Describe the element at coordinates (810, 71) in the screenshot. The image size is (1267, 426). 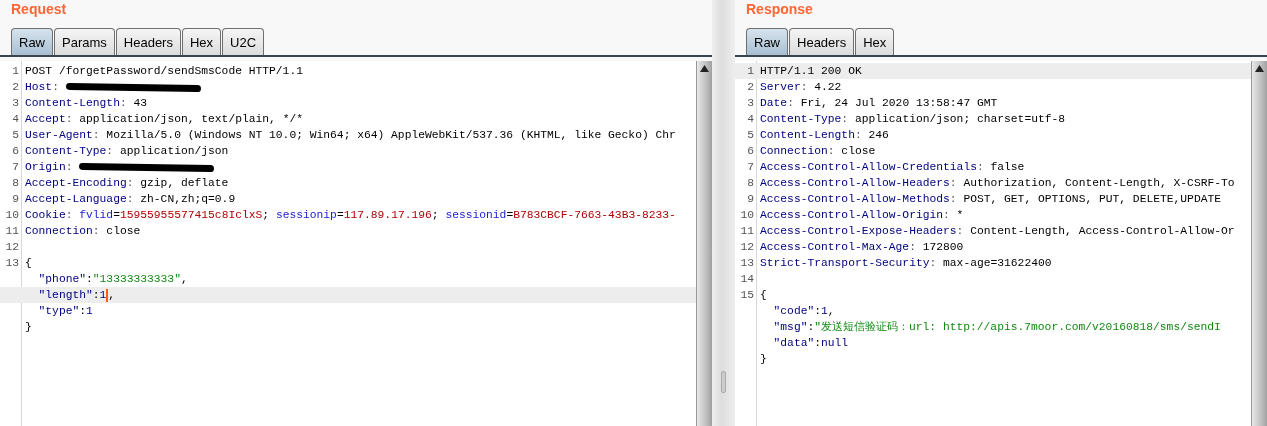
I see `code-line: HTTP/1.1 200 OK` at that location.